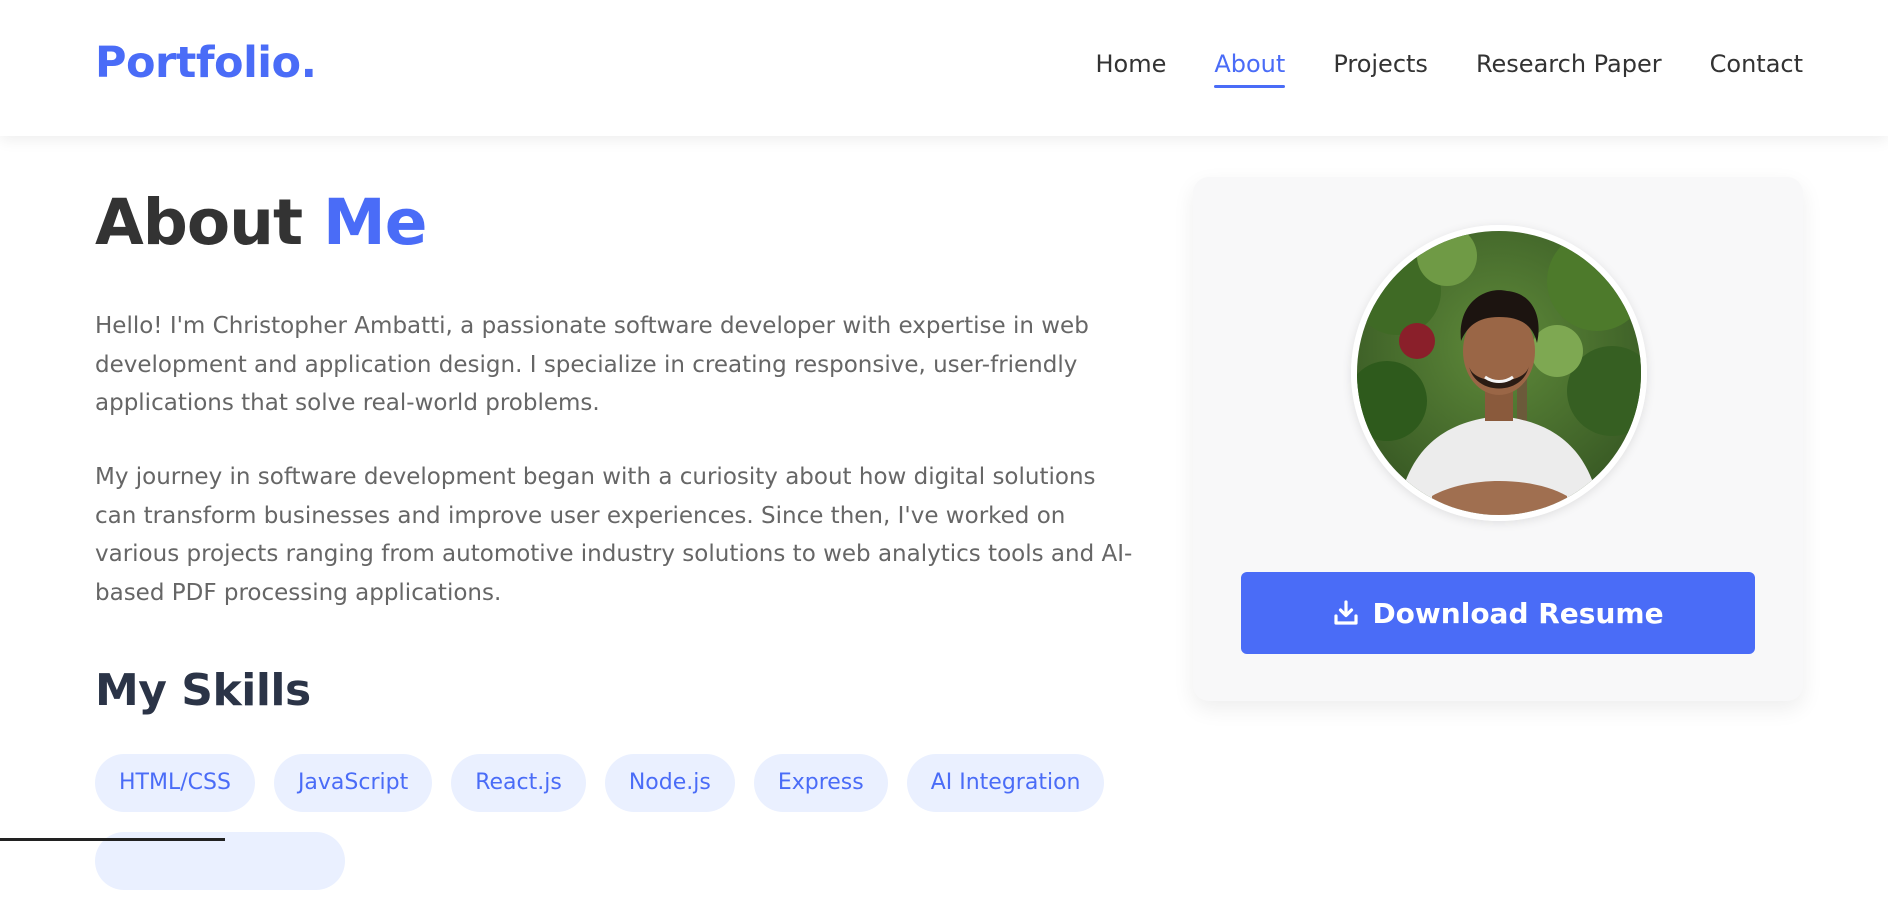 This screenshot has width=1888, height=910. Describe the element at coordinates (1756, 69) in the screenshot. I see `nav-link-contact: Contact` at that location.